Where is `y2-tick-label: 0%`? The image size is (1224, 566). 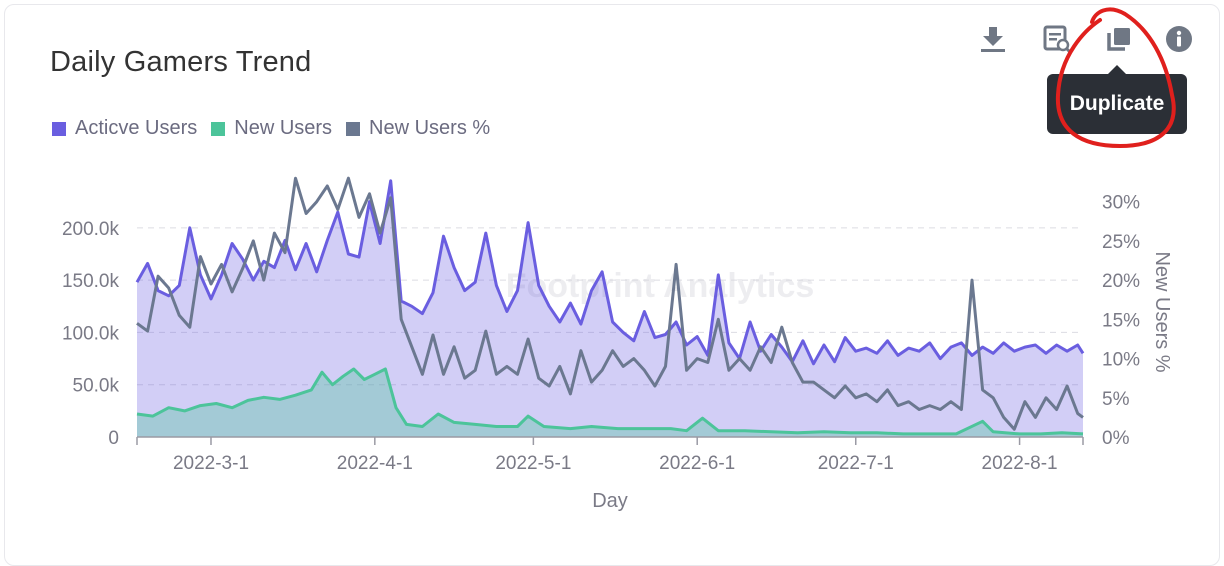 y2-tick-label: 0% is located at coordinates (1116, 438).